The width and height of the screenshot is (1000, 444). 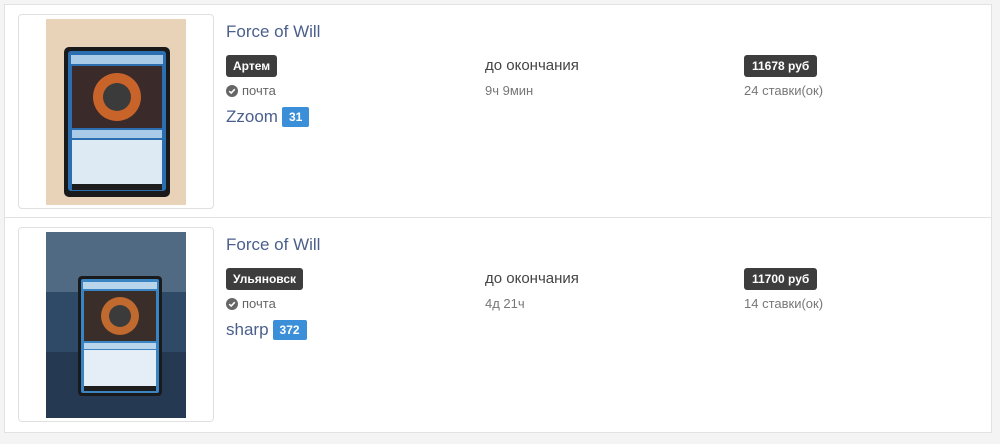 I want to click on seller: sharp 372, so click(x=266, y=330).